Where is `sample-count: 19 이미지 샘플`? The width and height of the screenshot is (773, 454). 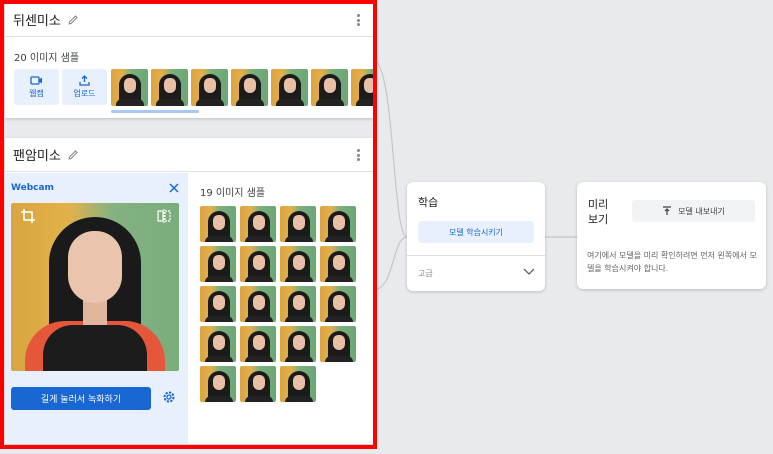 sample-count: 19 이미지 샘플 is located at coordinates (233, 193).